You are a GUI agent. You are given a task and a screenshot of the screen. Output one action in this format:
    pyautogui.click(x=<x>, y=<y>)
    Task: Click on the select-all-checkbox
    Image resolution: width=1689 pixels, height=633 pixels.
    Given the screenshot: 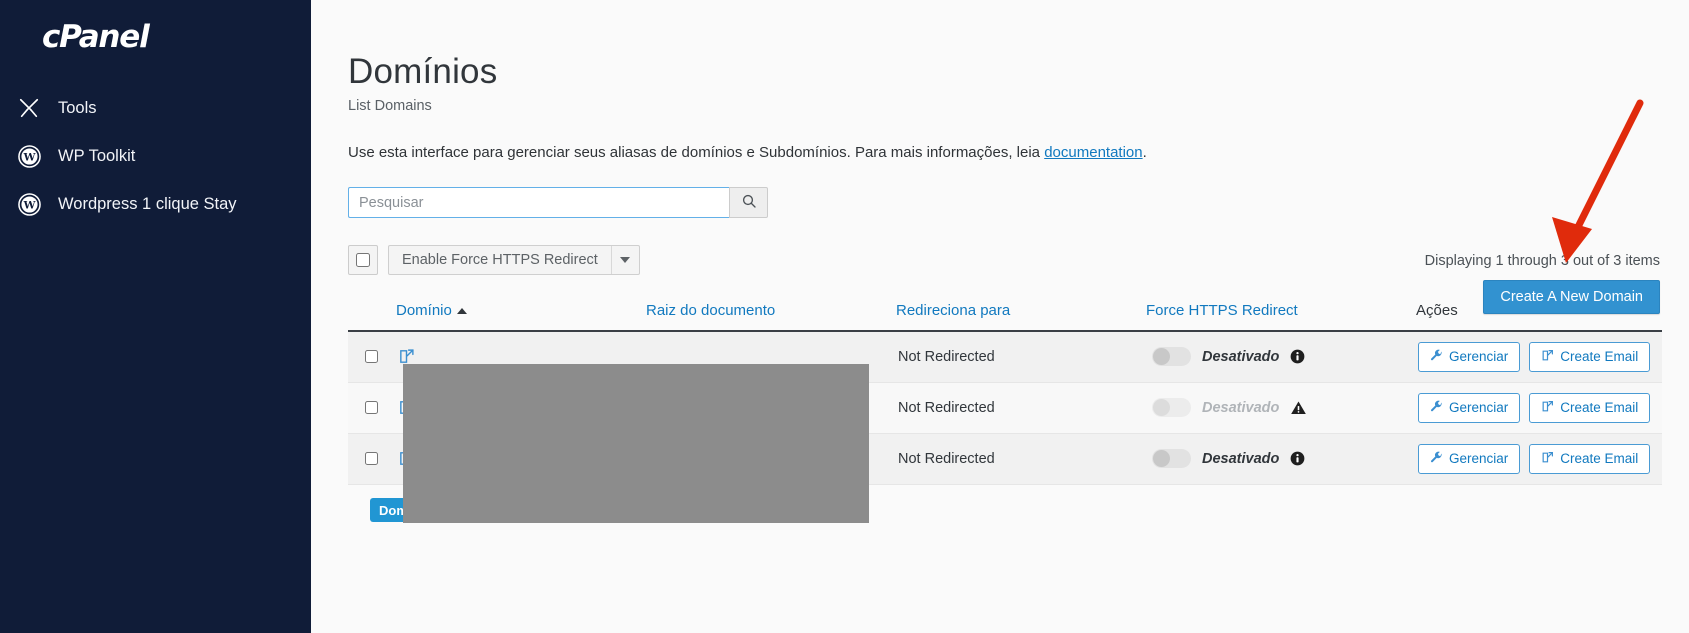 What is the action you would take?
    pyautogui.click(x=363, y=260)
    